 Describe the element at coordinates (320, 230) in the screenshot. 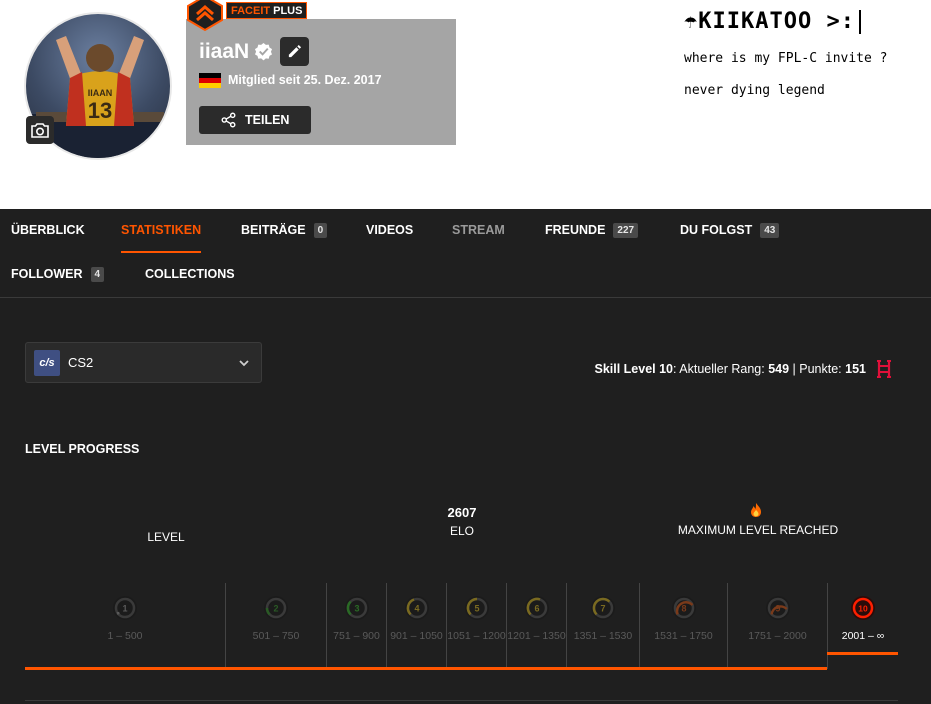

I see `tab-count: 0` at that location.